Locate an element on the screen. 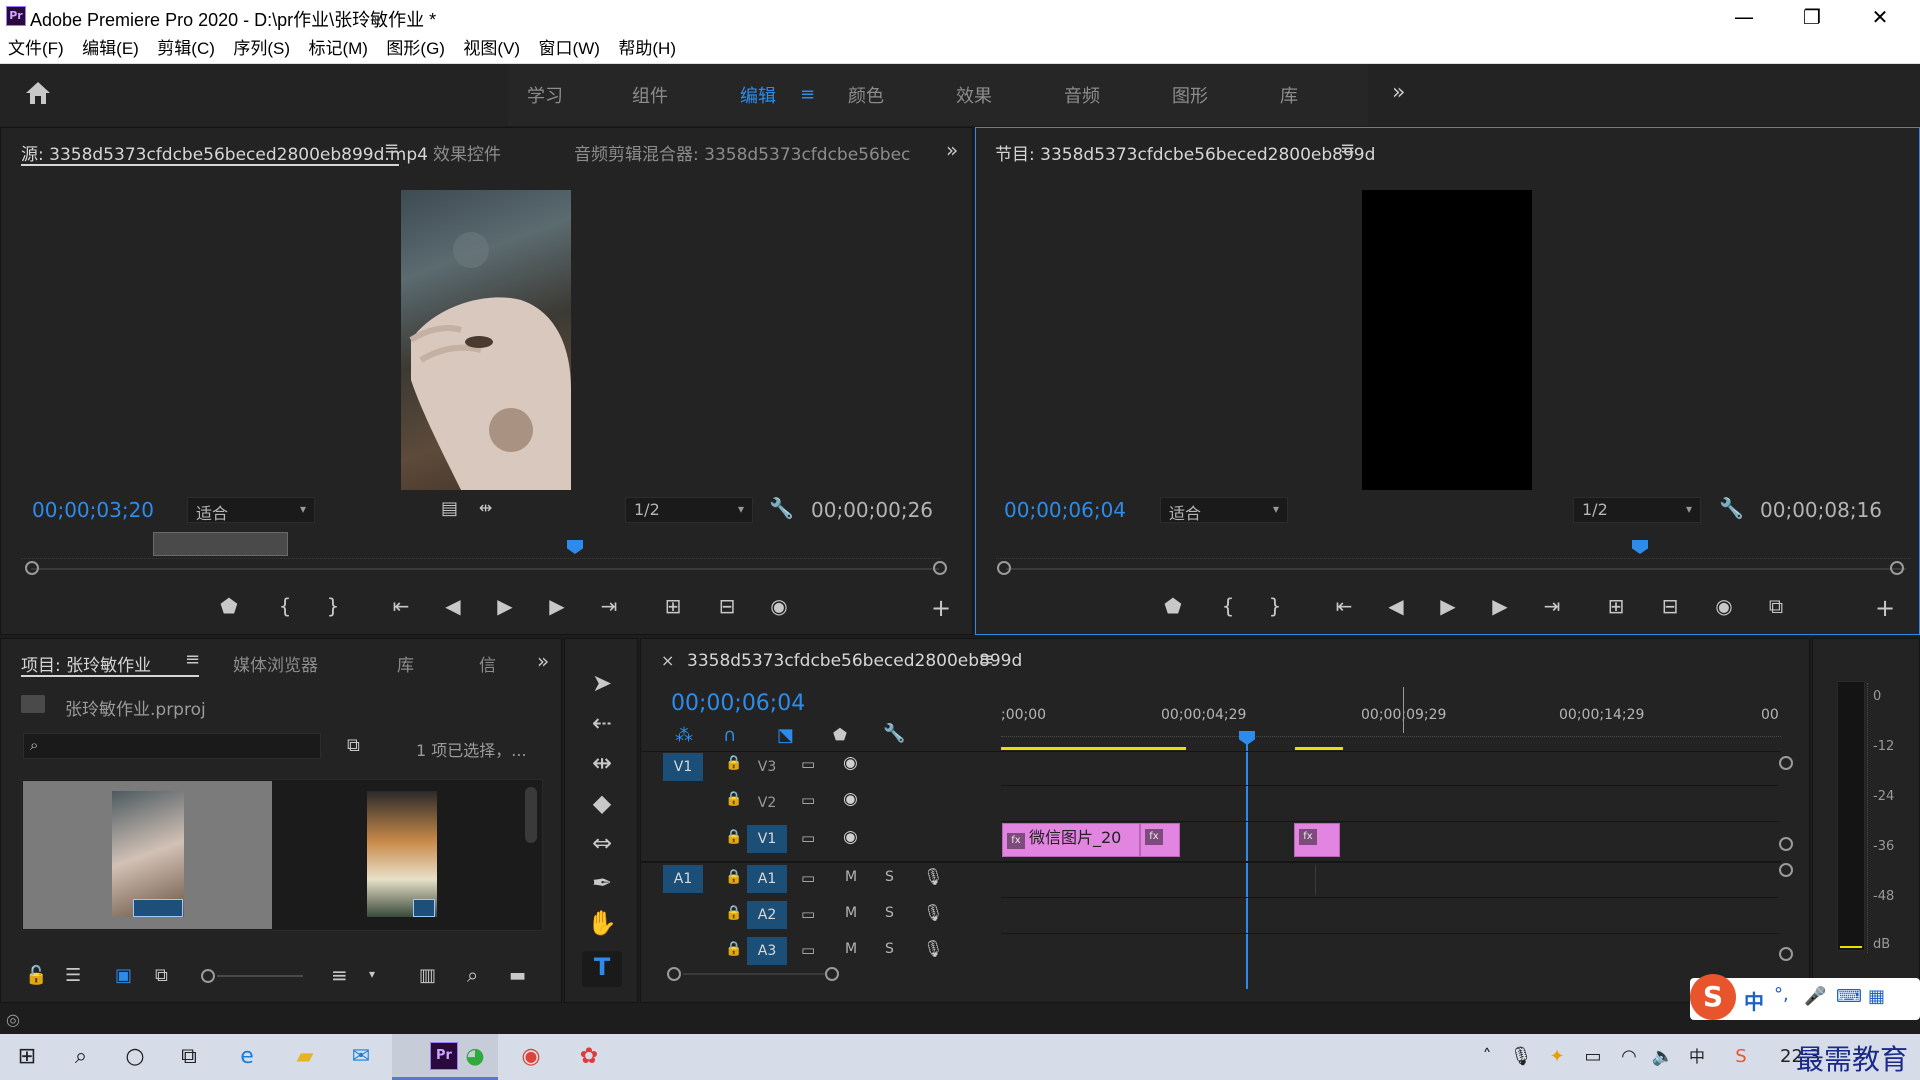 This screenshot has width=1920, height=1080. menu-edit: 编辑(E) is located at coordinates (110, 49).